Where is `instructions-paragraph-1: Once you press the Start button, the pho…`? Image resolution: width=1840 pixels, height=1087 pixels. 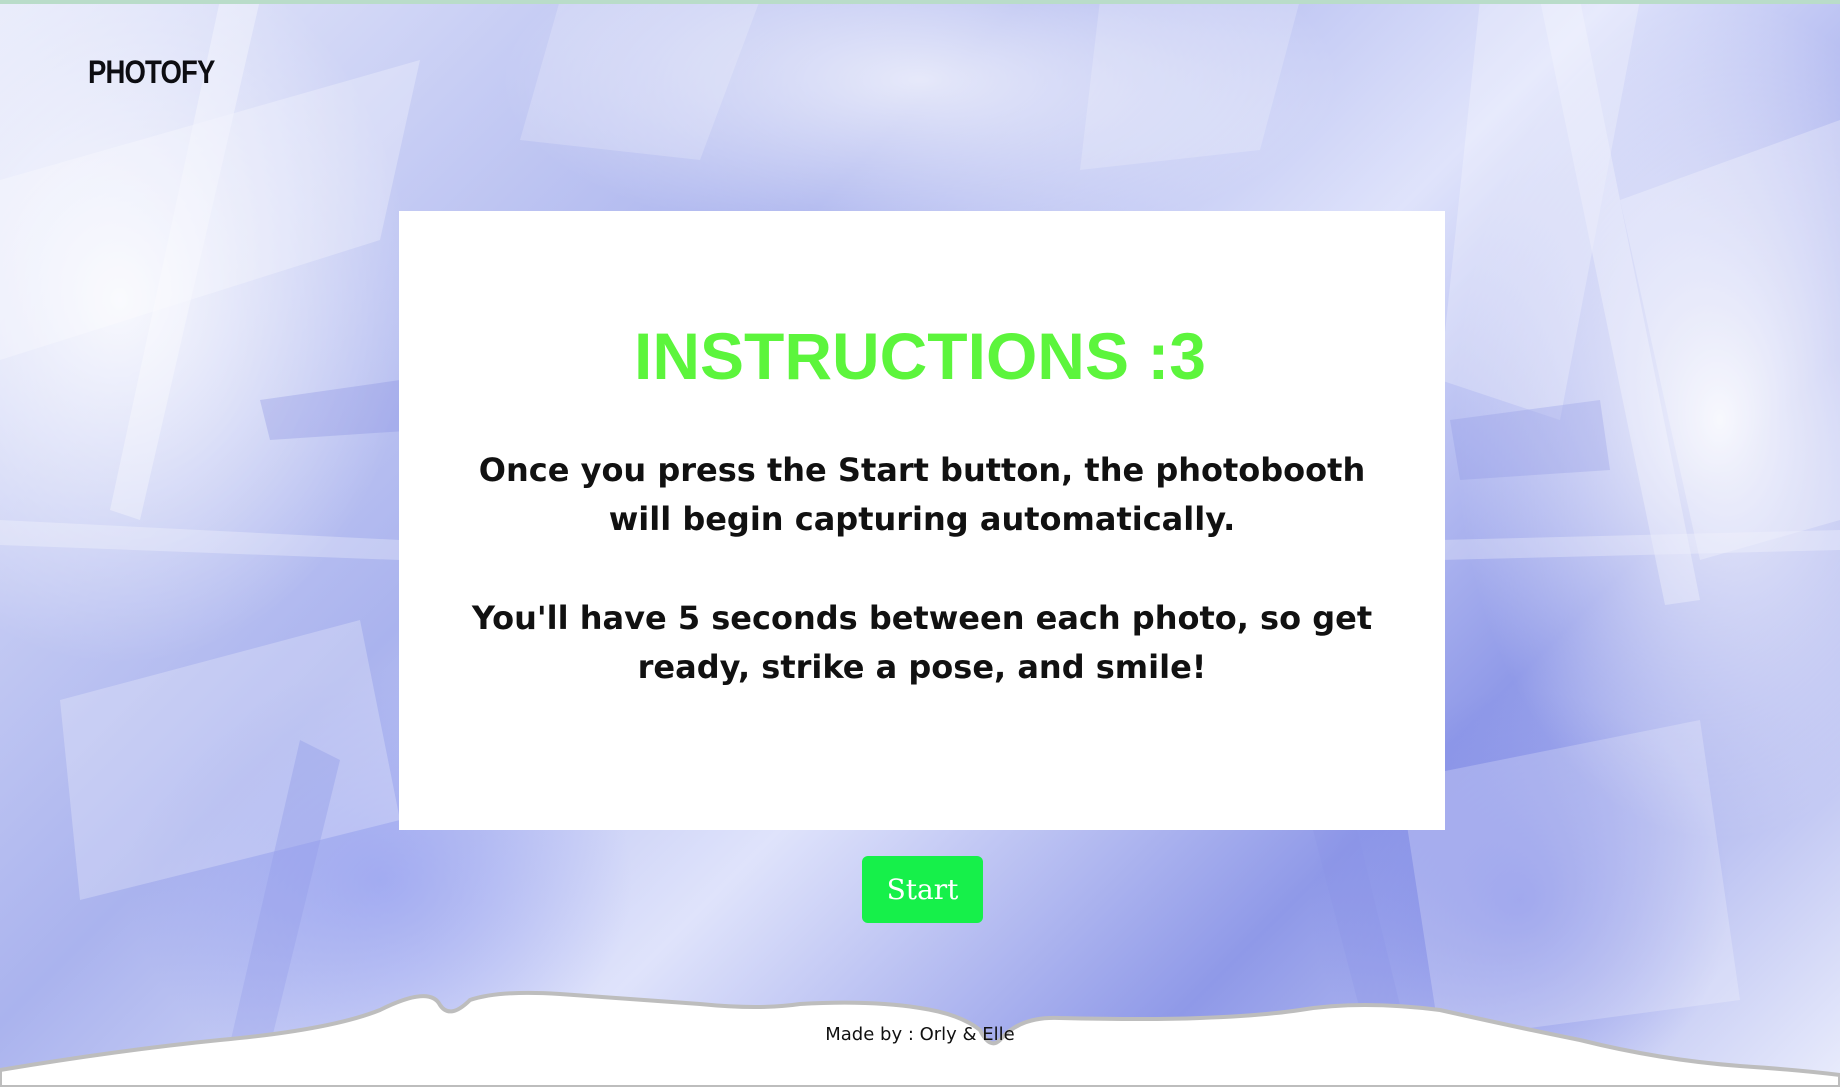 instructions-paragraph-1: Once you press the Start button, the pho… is located at coordinates (922, 494).